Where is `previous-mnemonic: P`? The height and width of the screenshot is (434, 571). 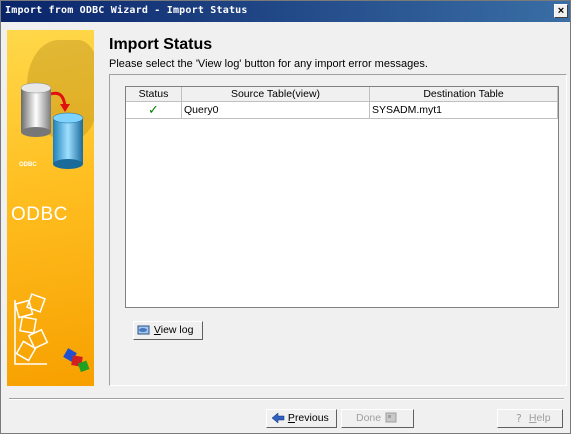 previous-mnemonic: P is located at coordinates (291, 418).